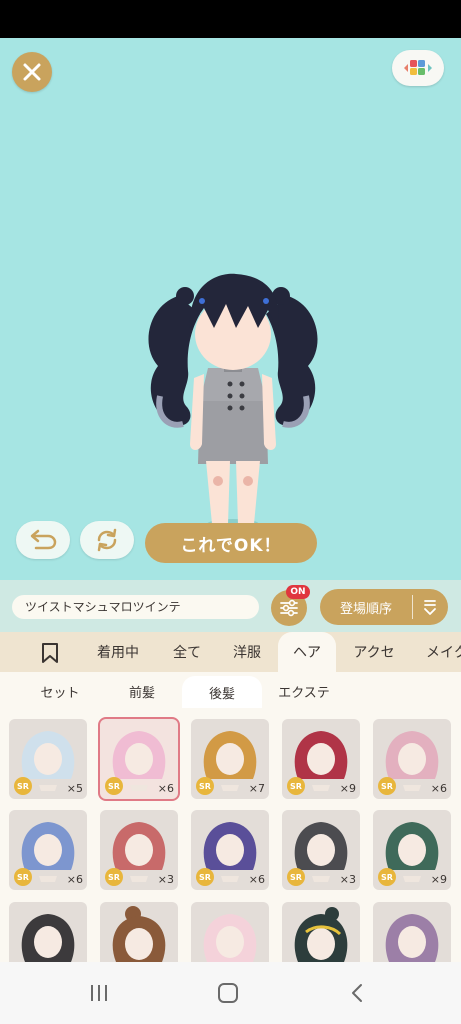  What do you see at coordinates (48, 759) in the screenshot?
I see `hair-item-card: SR ×5` at bounding box center [48, 759].